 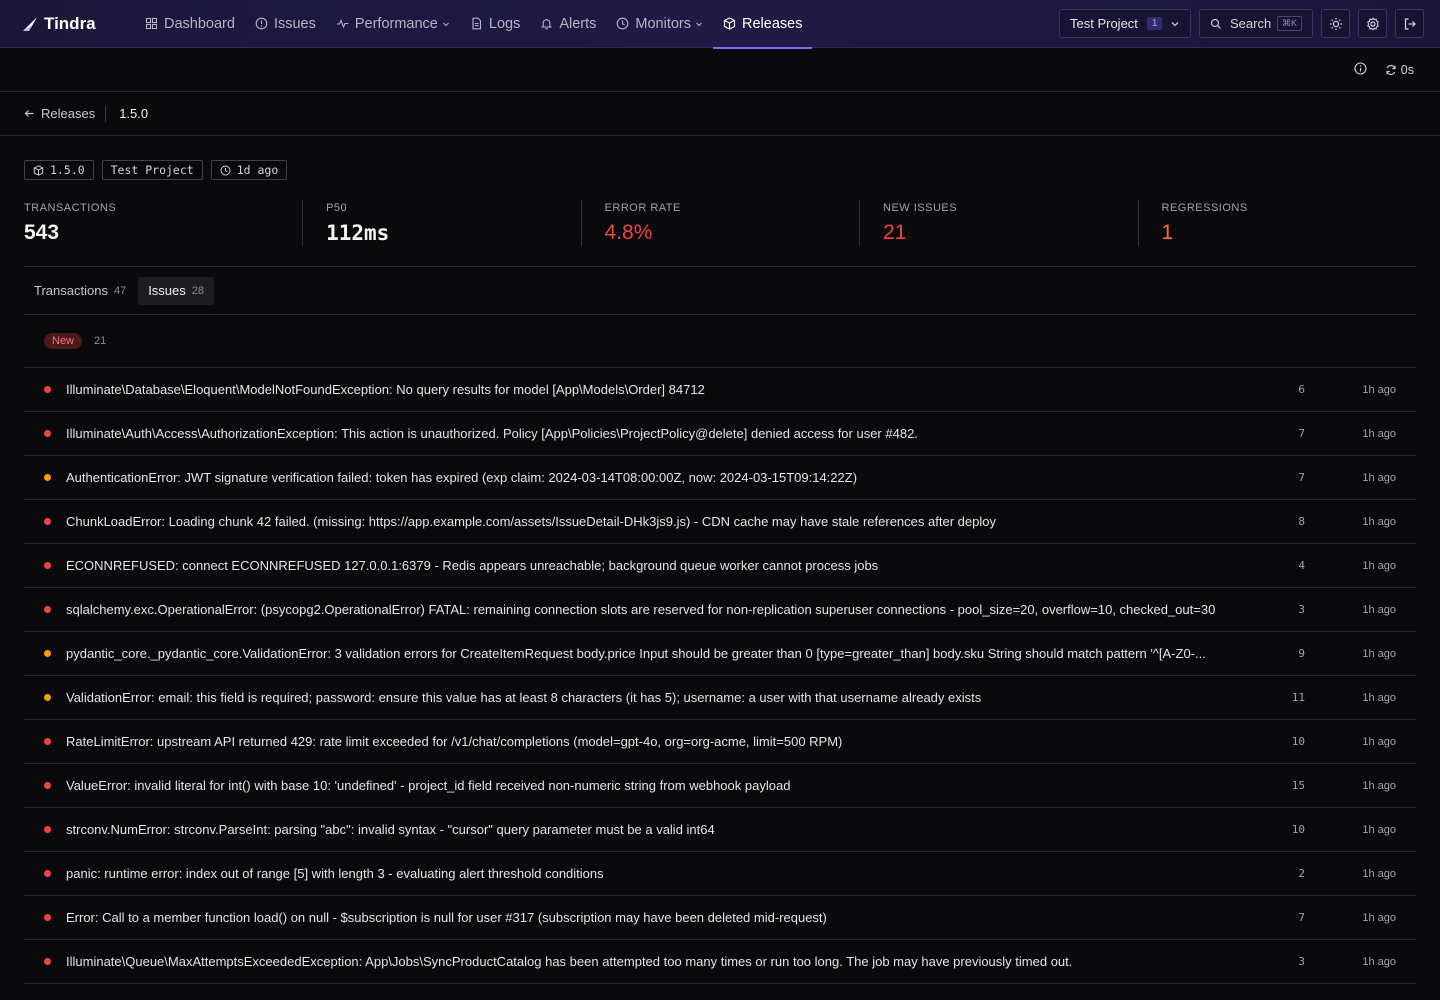 What do you see at coordinates (198, 290) in the screenshot?
I see `tab-count: 28` at bounding box center [198, 290].